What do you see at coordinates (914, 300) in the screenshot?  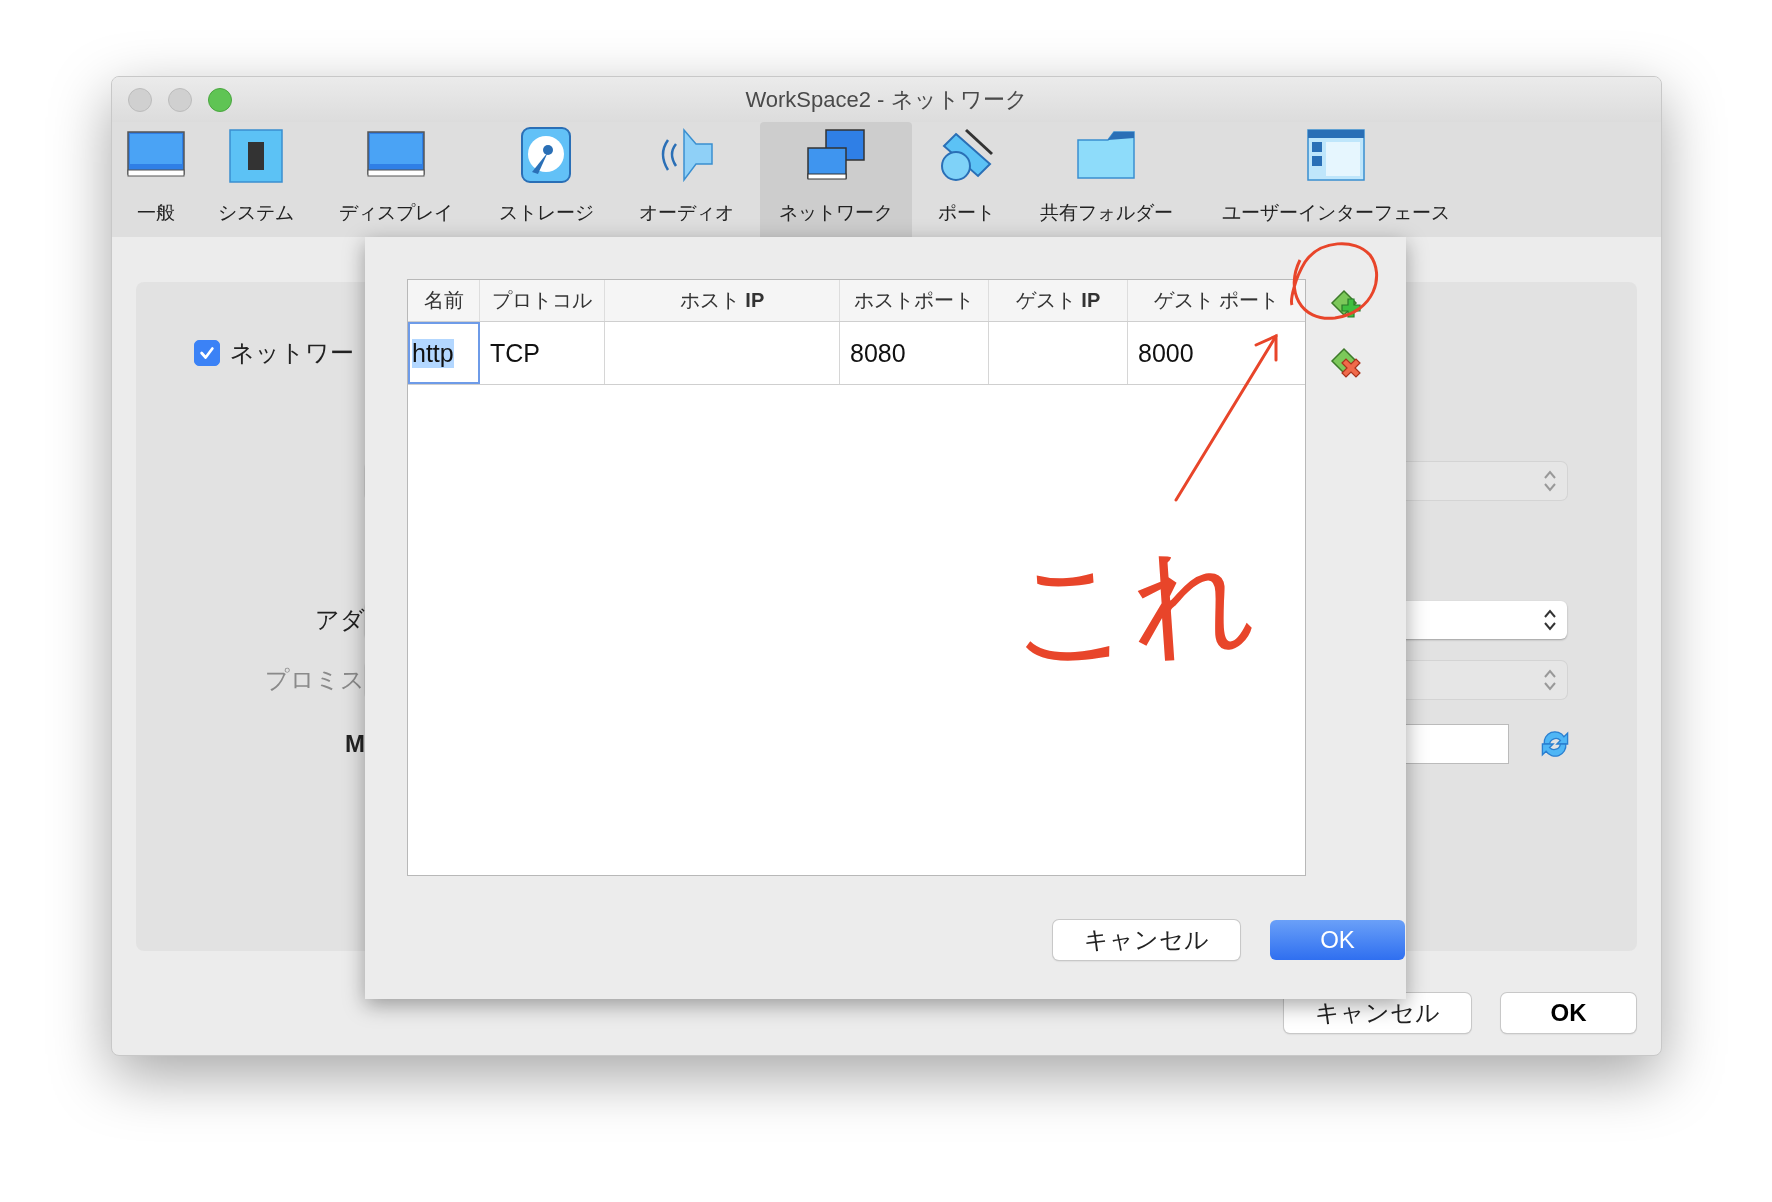 I see `column-header: ホストポート` at bounding box center [914, 300].